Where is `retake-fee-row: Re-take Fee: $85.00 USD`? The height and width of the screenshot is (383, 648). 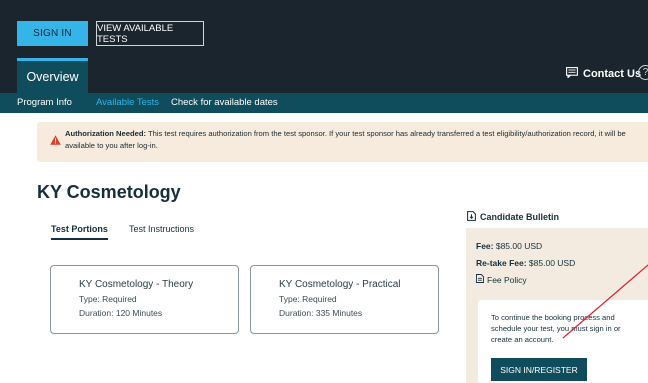
retake-fee-row: Re-take Fee: $85.00 USD is located at coordinates (525, 263).